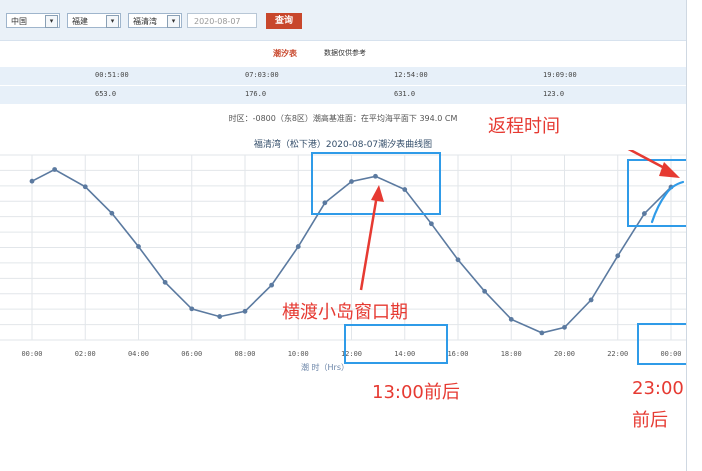  What do you see at coordinates (661, 344) in the screenshot?
I see `midnight-axis-highlight-box` at bounding box center [661, 344].